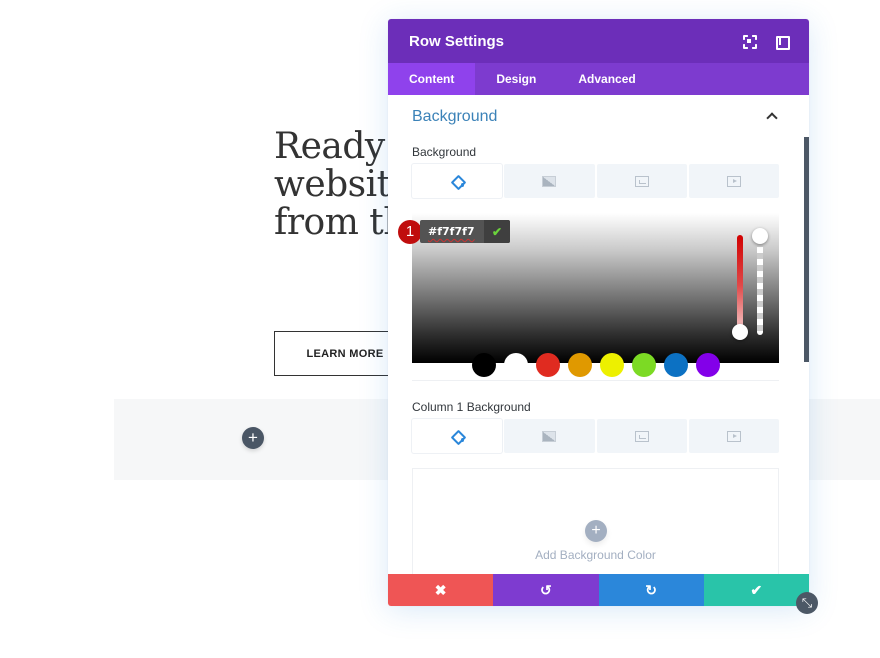 The width and height of the screenshot is (880, 658). I want to click on modal-tabs: Content Design Advanced, so click(598, 79).